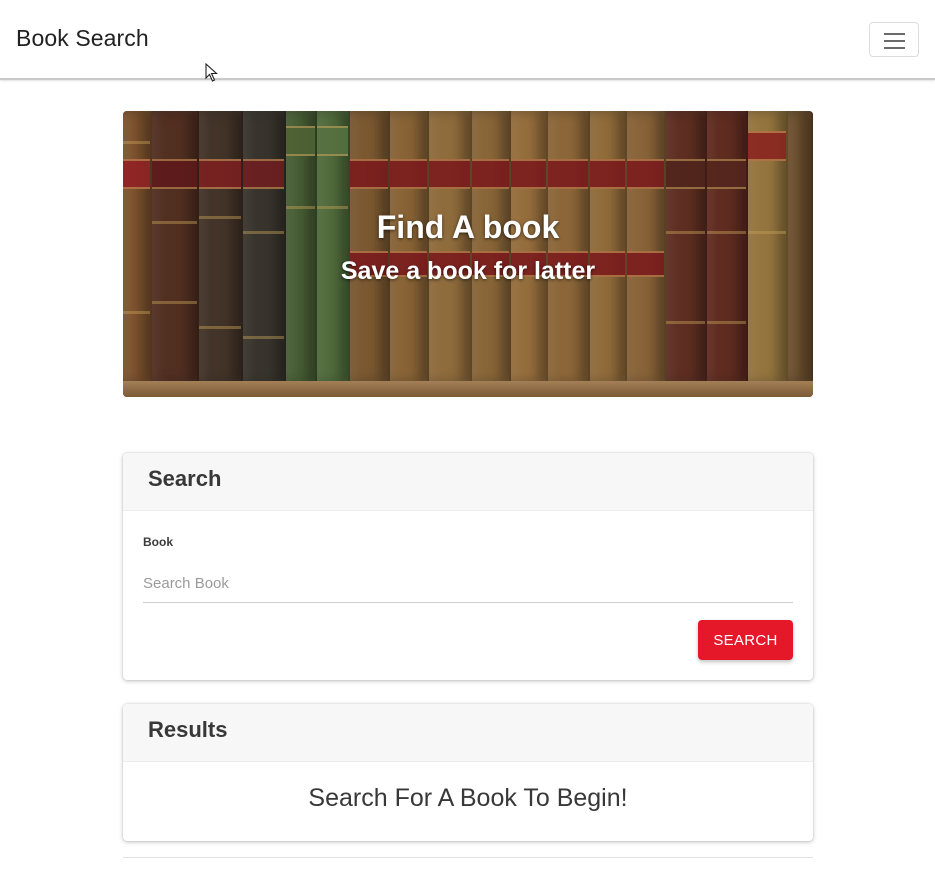 This screenshot has width=935, height=878. I want to click on navbar-toggler-button, so click(894, 39).